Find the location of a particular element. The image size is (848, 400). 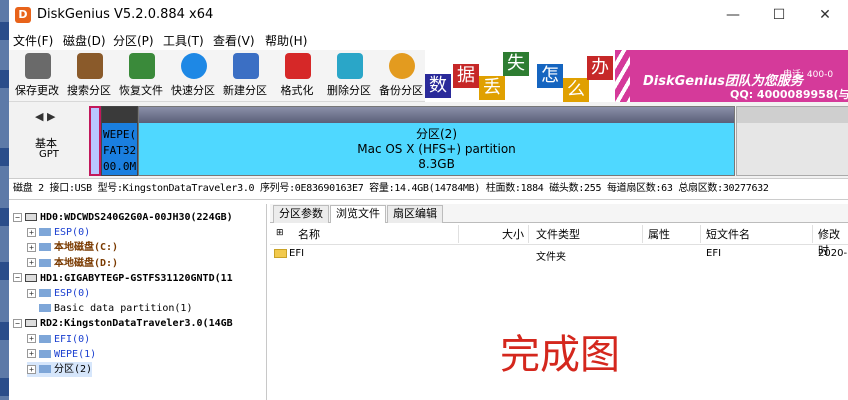

recover-box-icon is located at coordinates (142, 66).